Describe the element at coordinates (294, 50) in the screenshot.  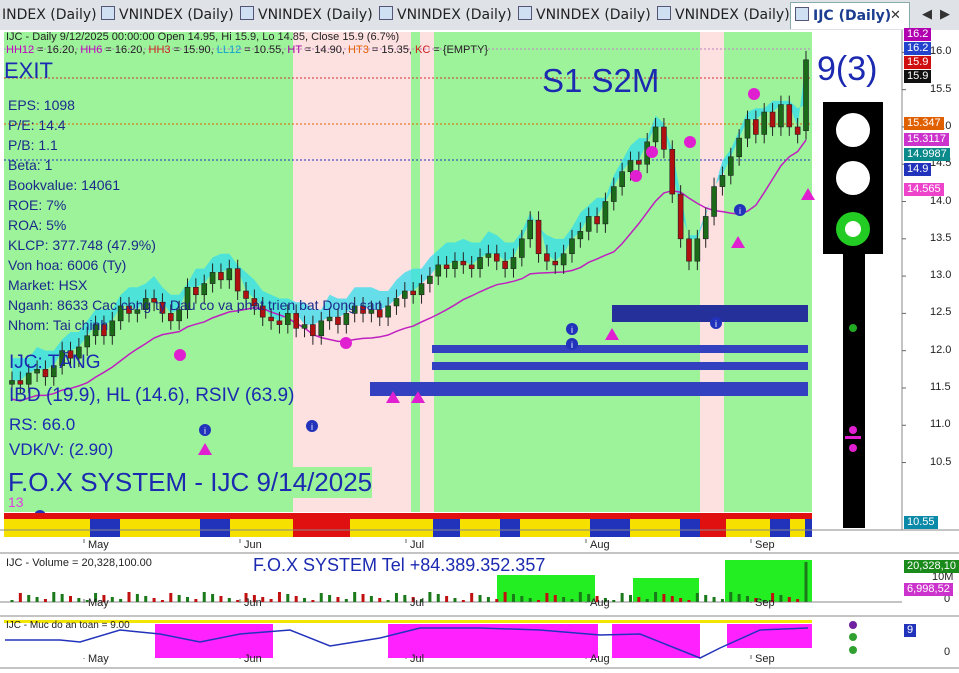
I see `header-level-part: HT` at that location.